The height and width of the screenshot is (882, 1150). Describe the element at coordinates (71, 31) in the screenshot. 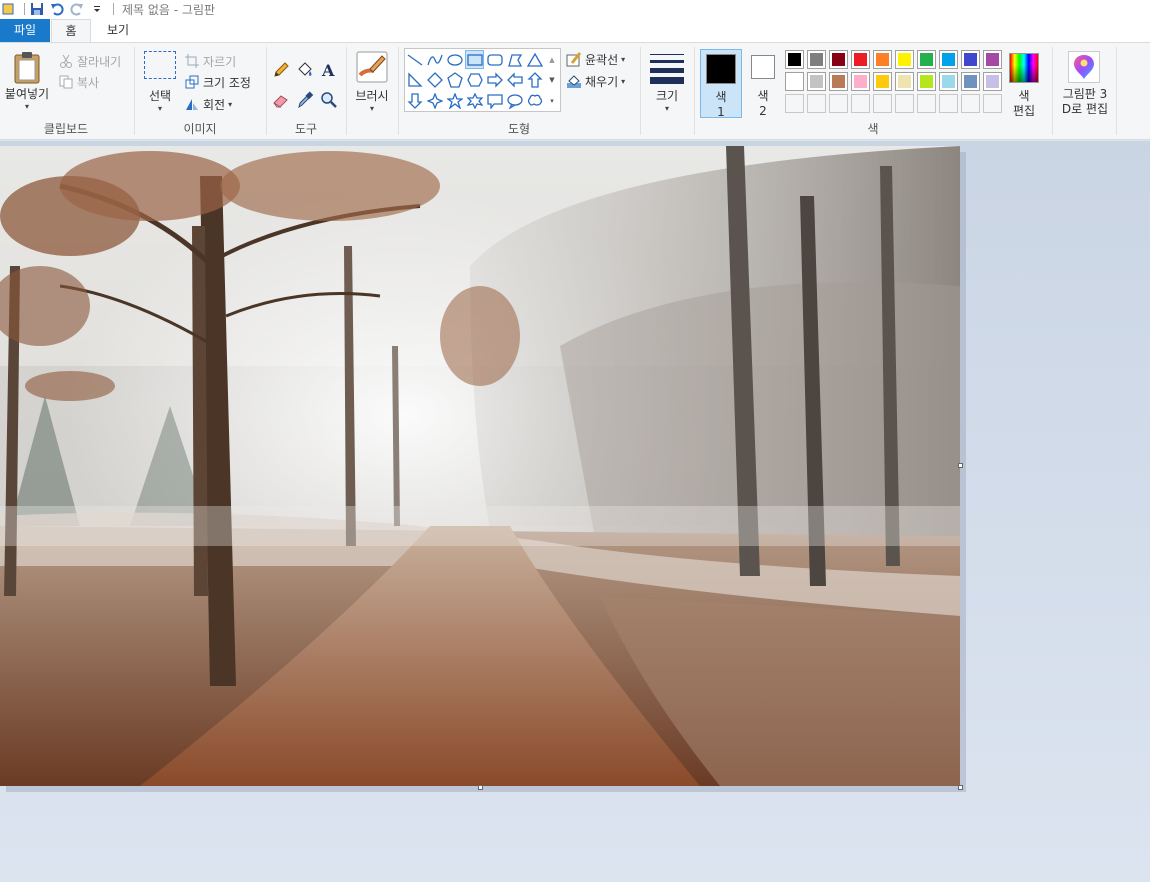

I see `tab-home: 홈` at that location.